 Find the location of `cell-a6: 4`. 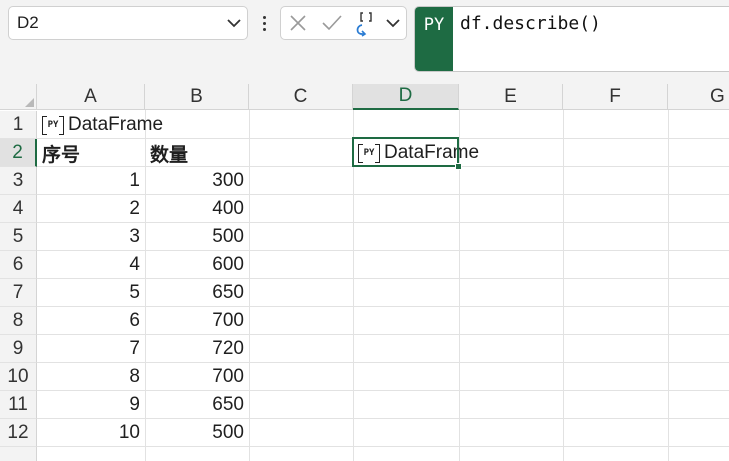

cell-a6: 4 is located at coordinates (91, 265).